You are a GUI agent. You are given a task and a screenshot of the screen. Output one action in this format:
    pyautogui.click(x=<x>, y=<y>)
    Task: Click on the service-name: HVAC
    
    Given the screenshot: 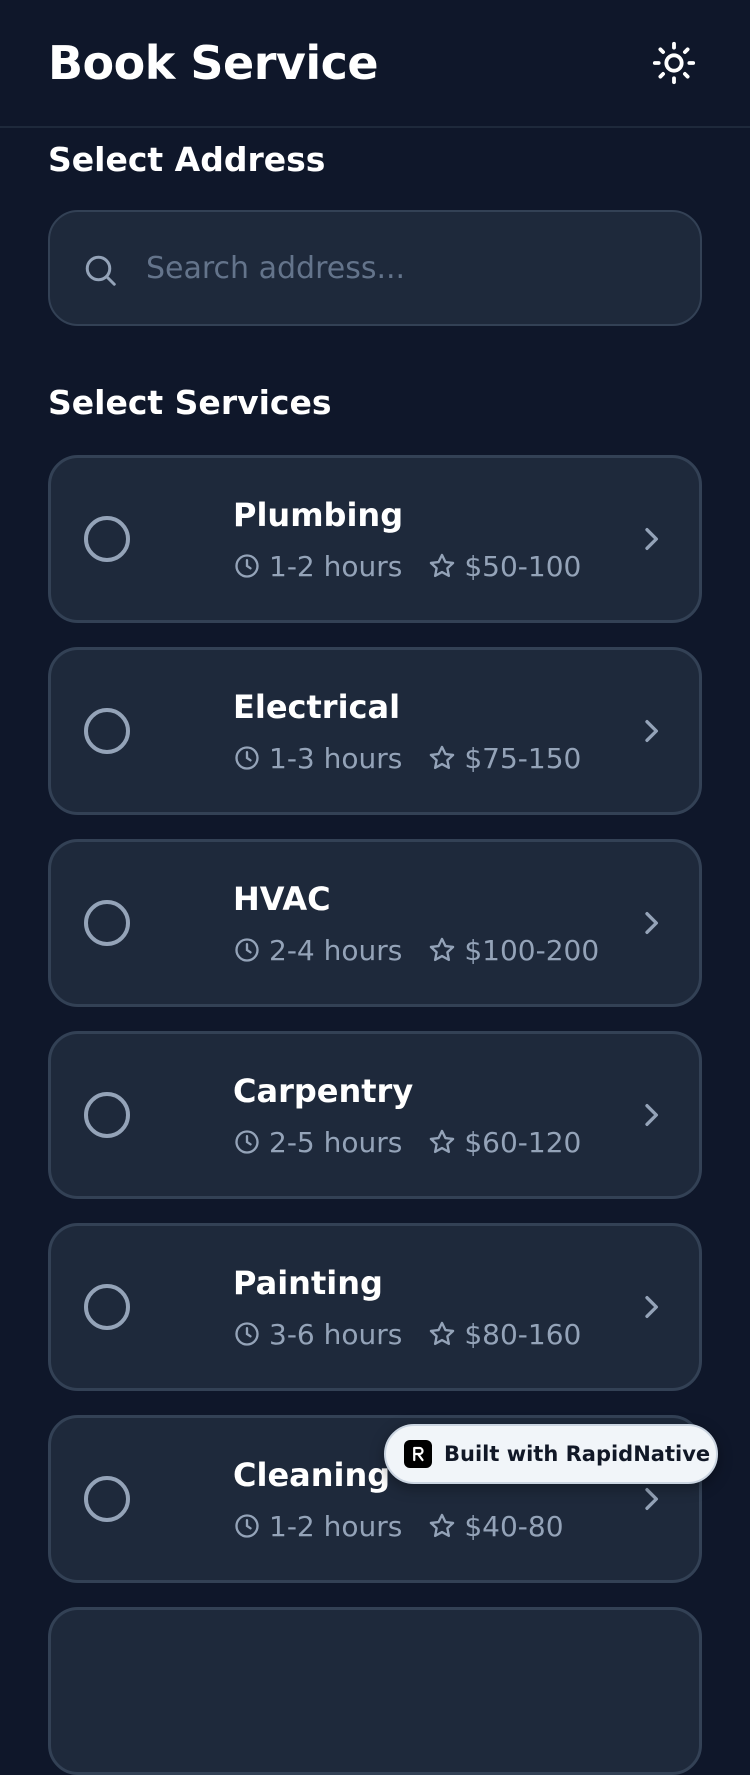 What is the action you would take?
    pyautogui.click(x=282, y=899)
    